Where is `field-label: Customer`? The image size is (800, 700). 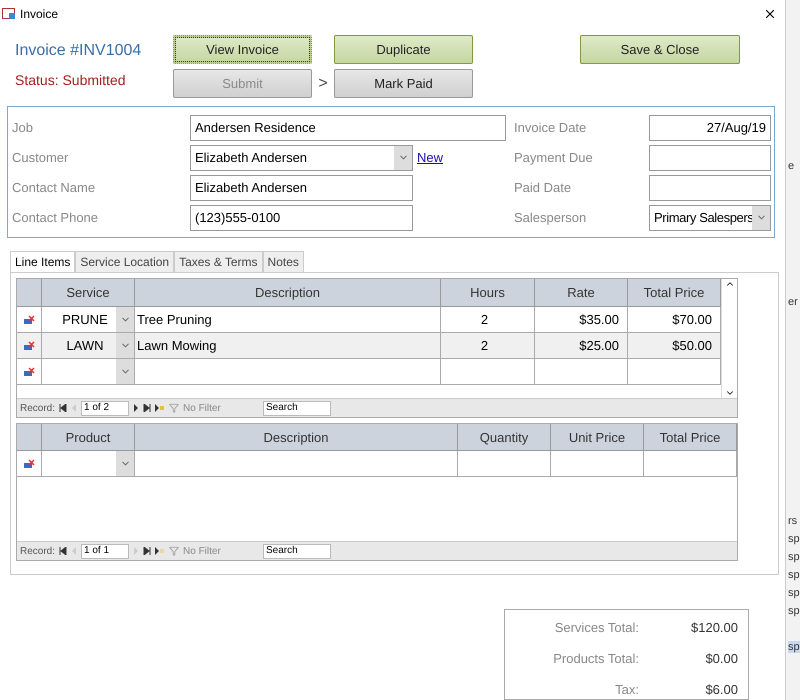
field-label: Customer is located at coordinates (41, 158).